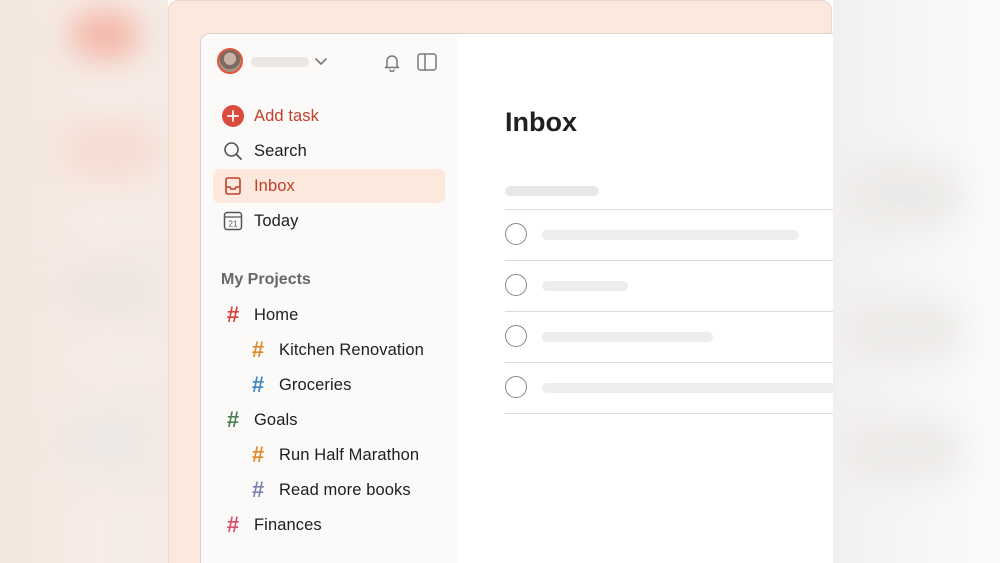 The image size is (1000, 563). I want to click on page-title: Inbox, so click(541, 122).